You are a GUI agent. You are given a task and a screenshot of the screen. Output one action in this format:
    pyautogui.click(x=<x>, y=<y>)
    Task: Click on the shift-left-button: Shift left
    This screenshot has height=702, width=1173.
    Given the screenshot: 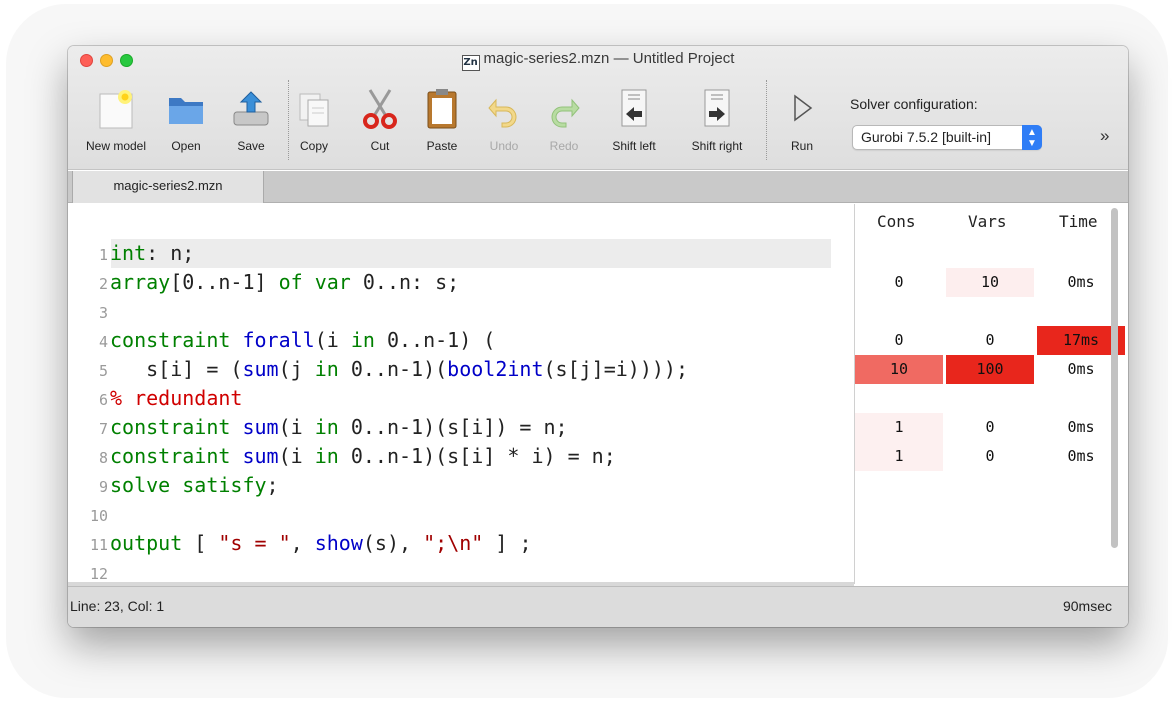 What is the action you would take?
    pyautogui.click(x=634, y=120)
    